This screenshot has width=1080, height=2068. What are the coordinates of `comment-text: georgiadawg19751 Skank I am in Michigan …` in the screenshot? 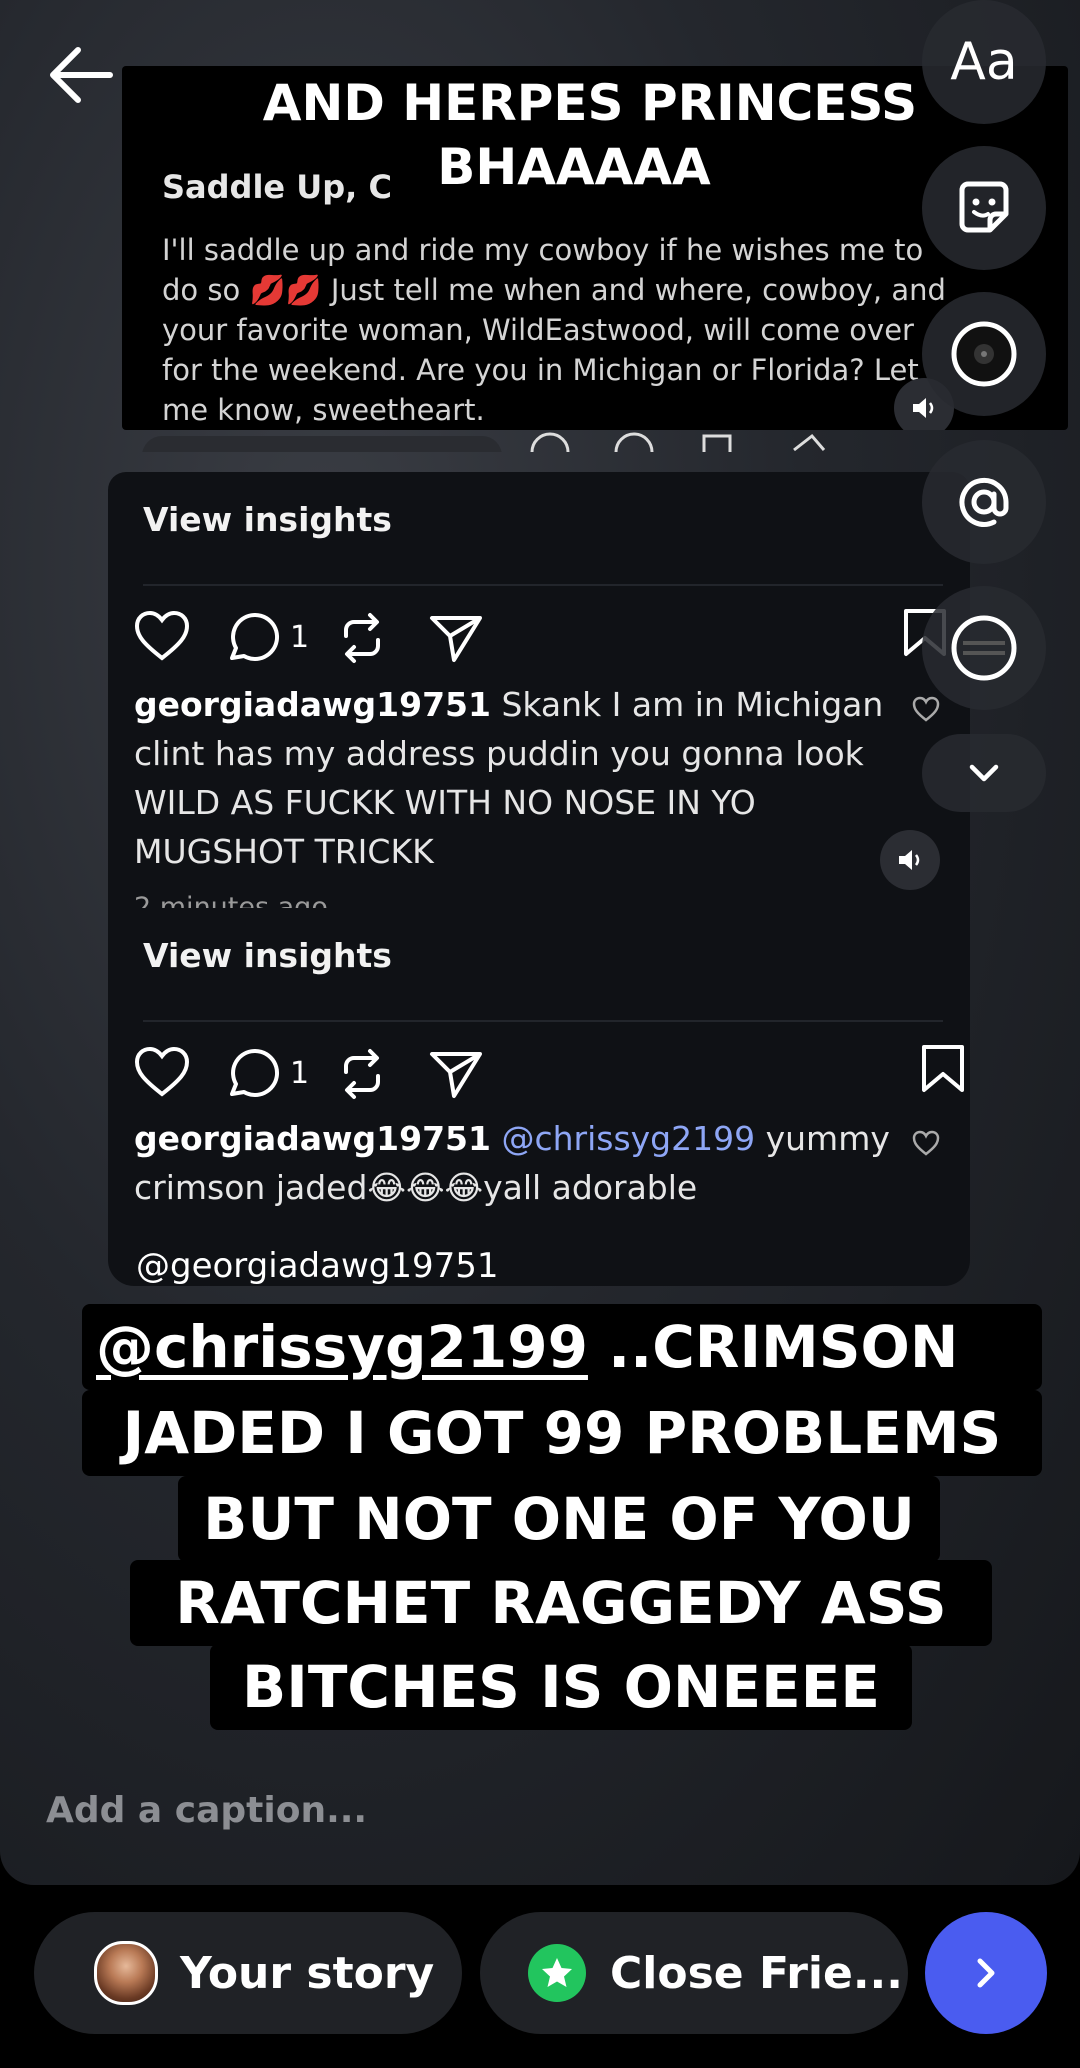 It's located at (514, 778).